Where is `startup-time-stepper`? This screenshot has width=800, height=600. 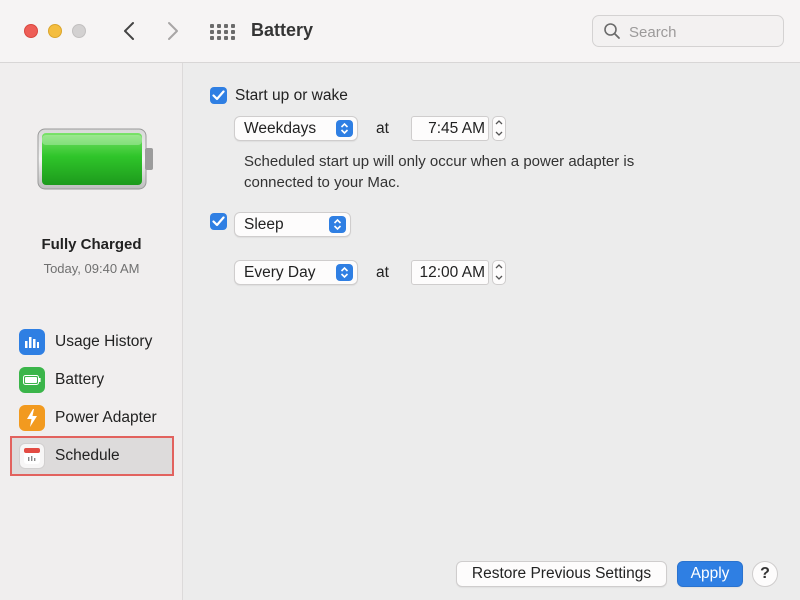 startup-time-stepper is located at coordinates (499, 128).